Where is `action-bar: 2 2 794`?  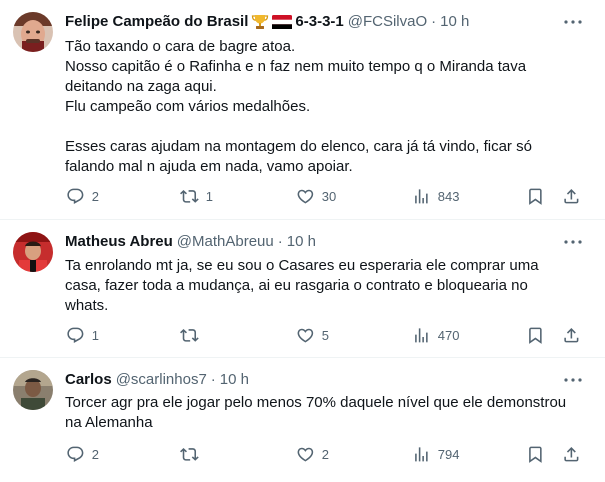 action-bar: 2 2 794 is located at coordinates (302, 454).